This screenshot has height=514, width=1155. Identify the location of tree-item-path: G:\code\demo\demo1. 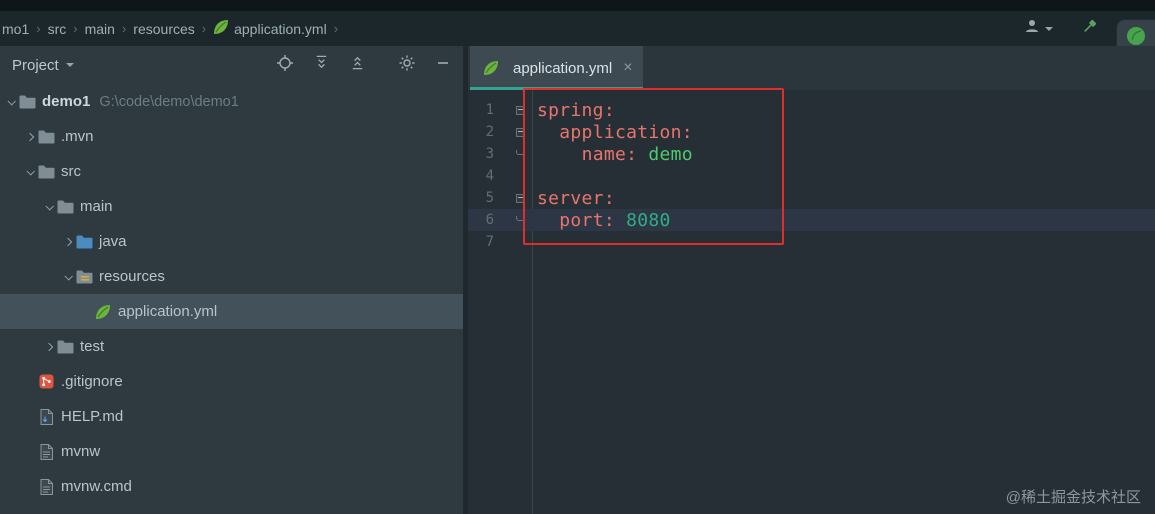
(169, 101).